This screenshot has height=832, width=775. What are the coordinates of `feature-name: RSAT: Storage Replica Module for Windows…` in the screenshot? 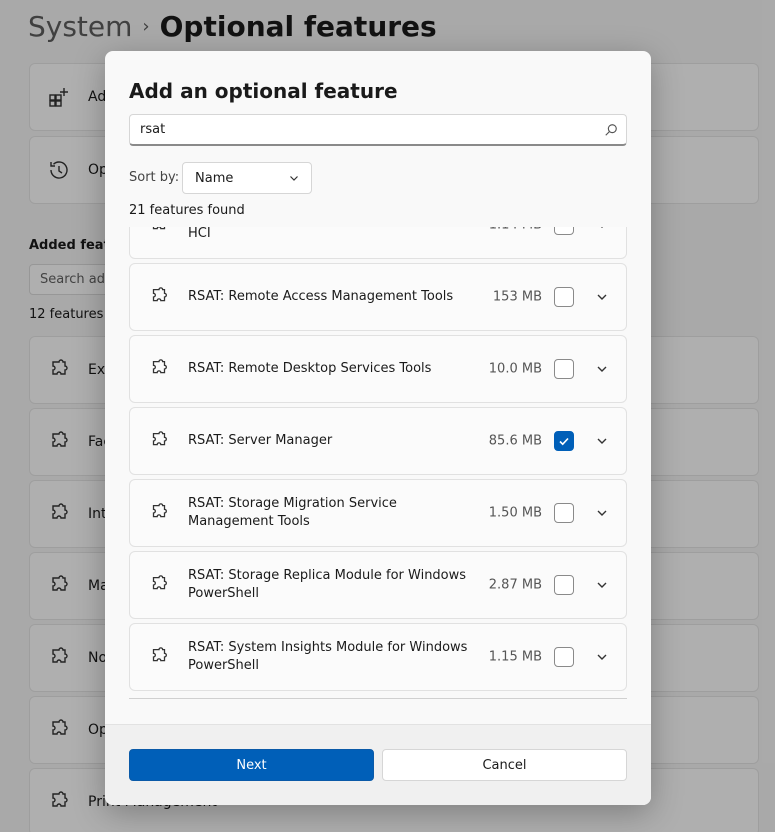 It's located at (327, 584).